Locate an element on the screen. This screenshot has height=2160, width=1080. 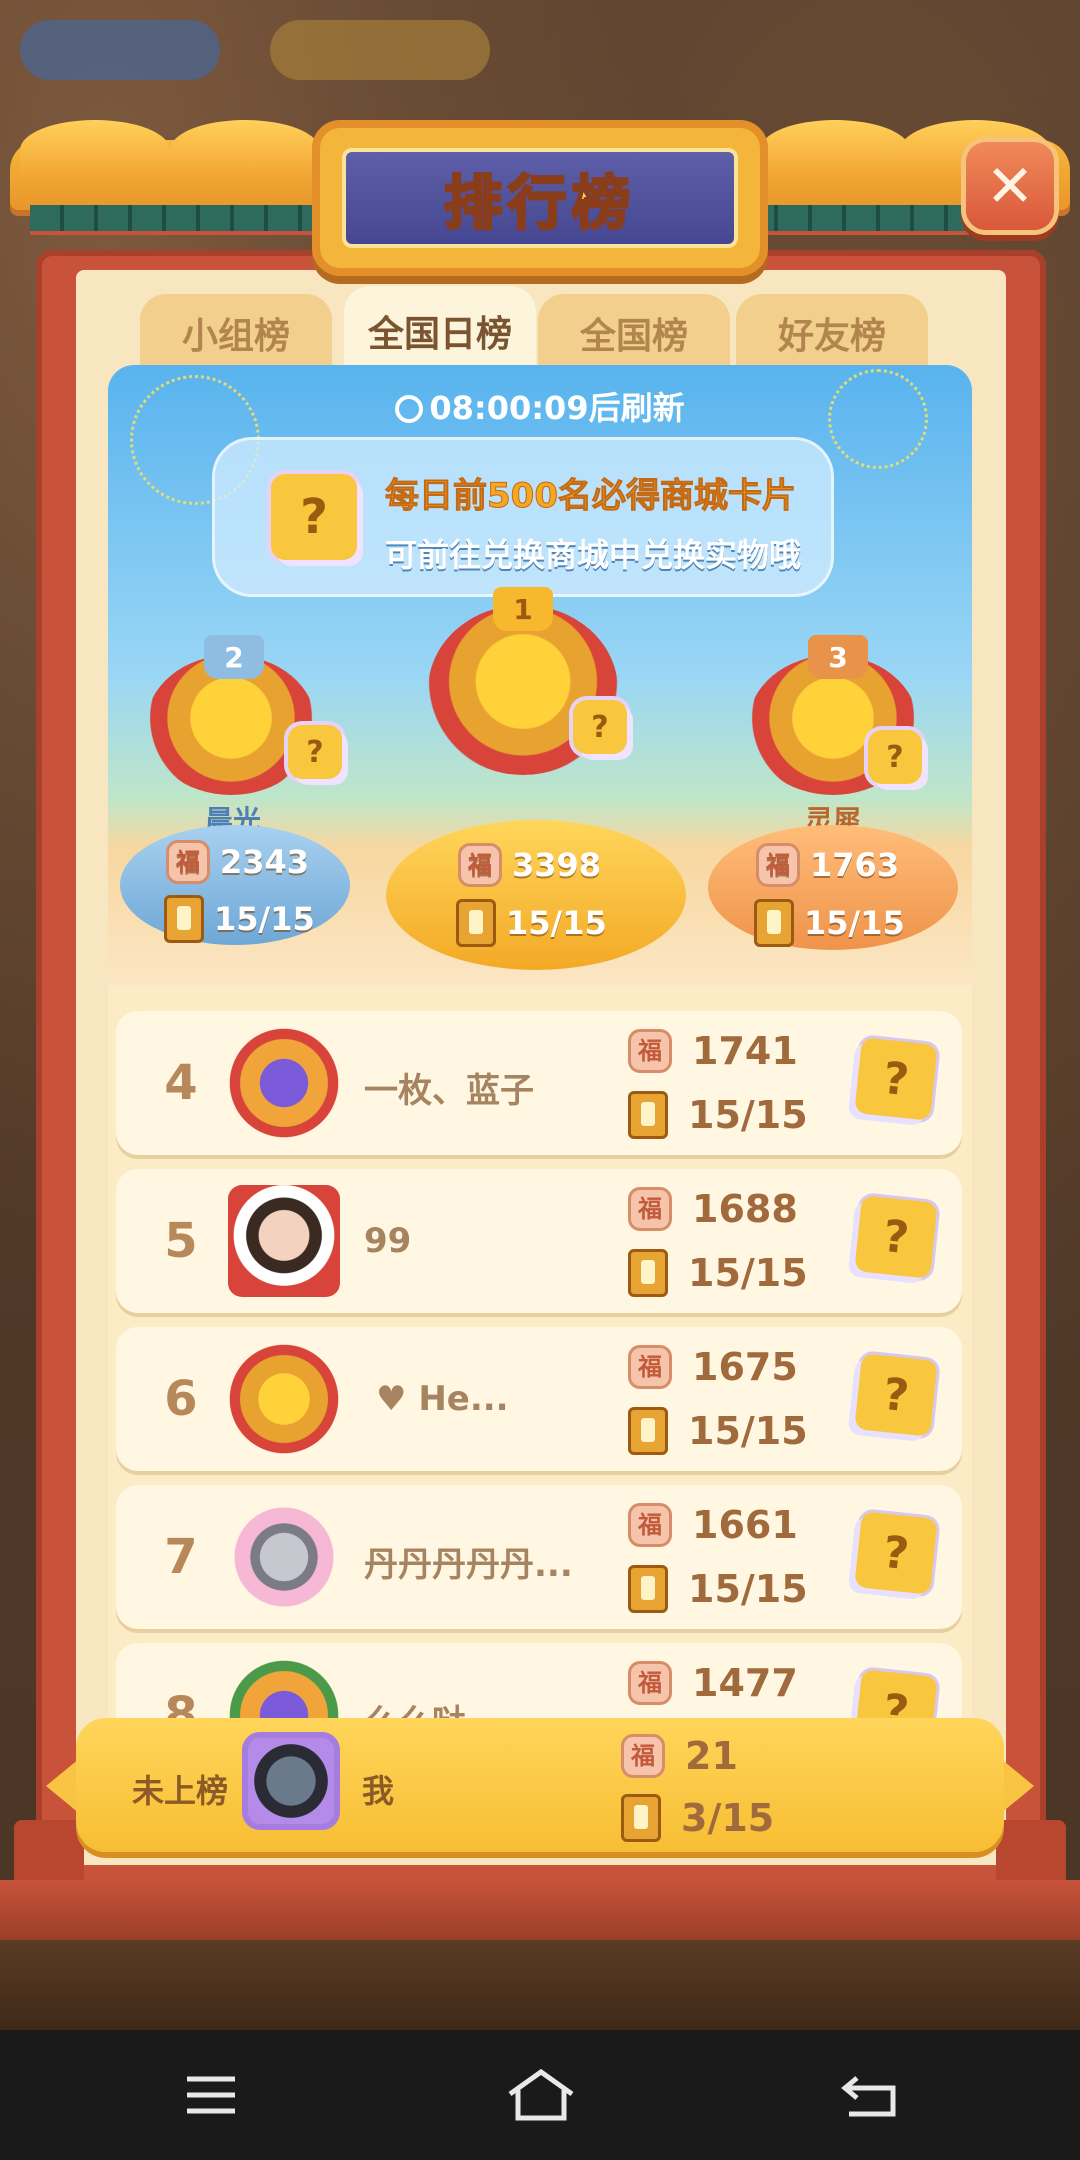
podium-fu-2: 福 2343 is located at coordinates (237, 862).